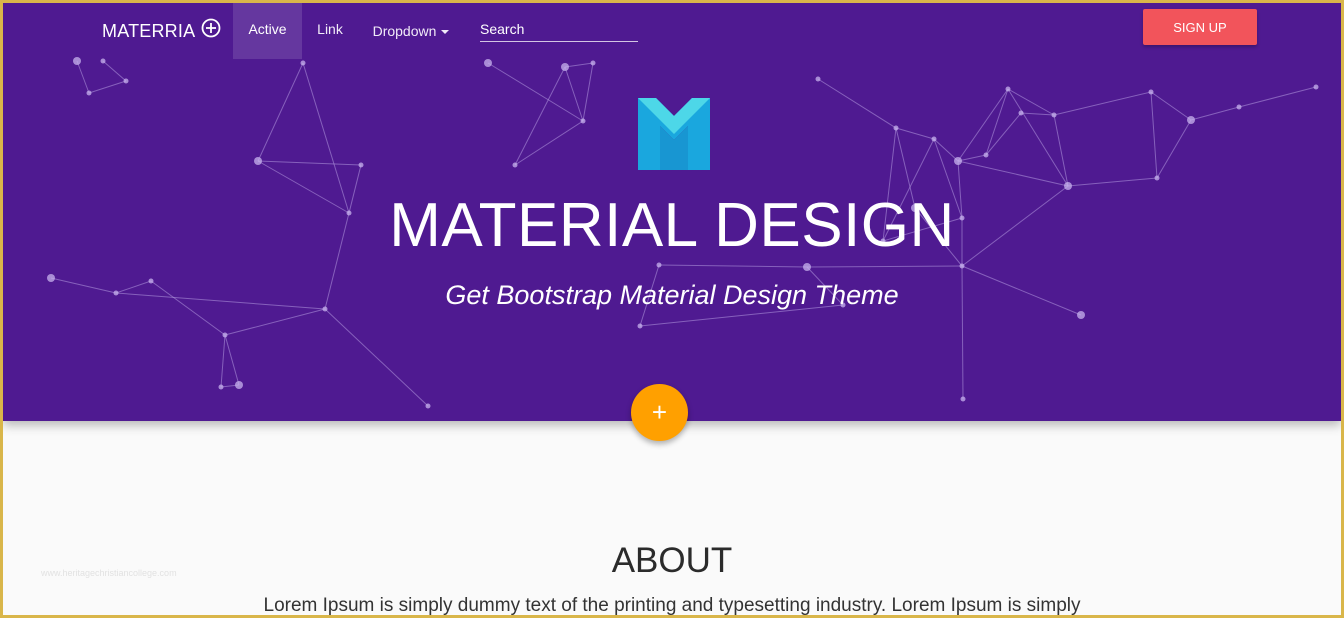  I want to click on search-input, so click(559, 29).